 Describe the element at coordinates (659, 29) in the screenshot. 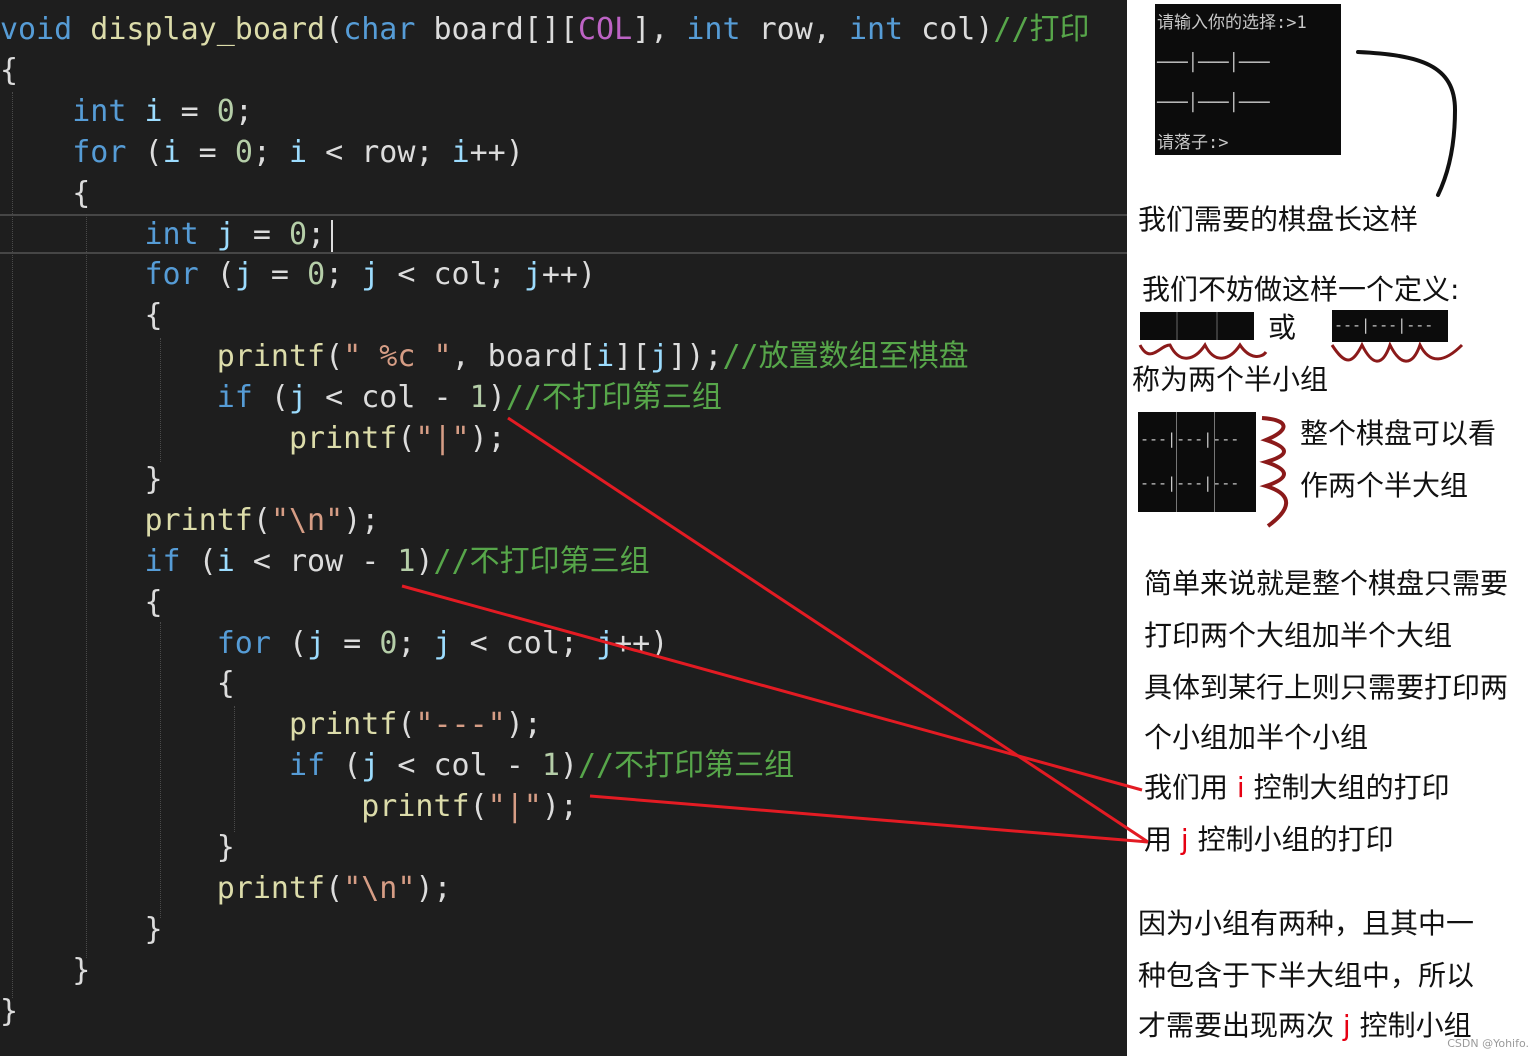

I see `code-token: ],` at that location.